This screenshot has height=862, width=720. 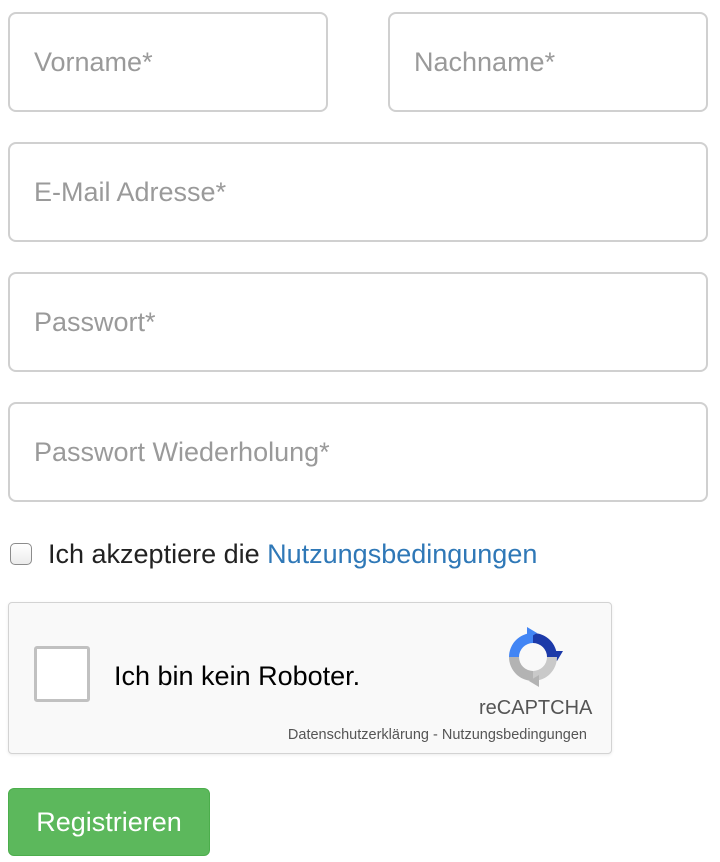 What do you see at coordinates (158, 553) in the screenshot?
I see `terms-label: Ich akzeptiere die` at bounding box center [158, 553].